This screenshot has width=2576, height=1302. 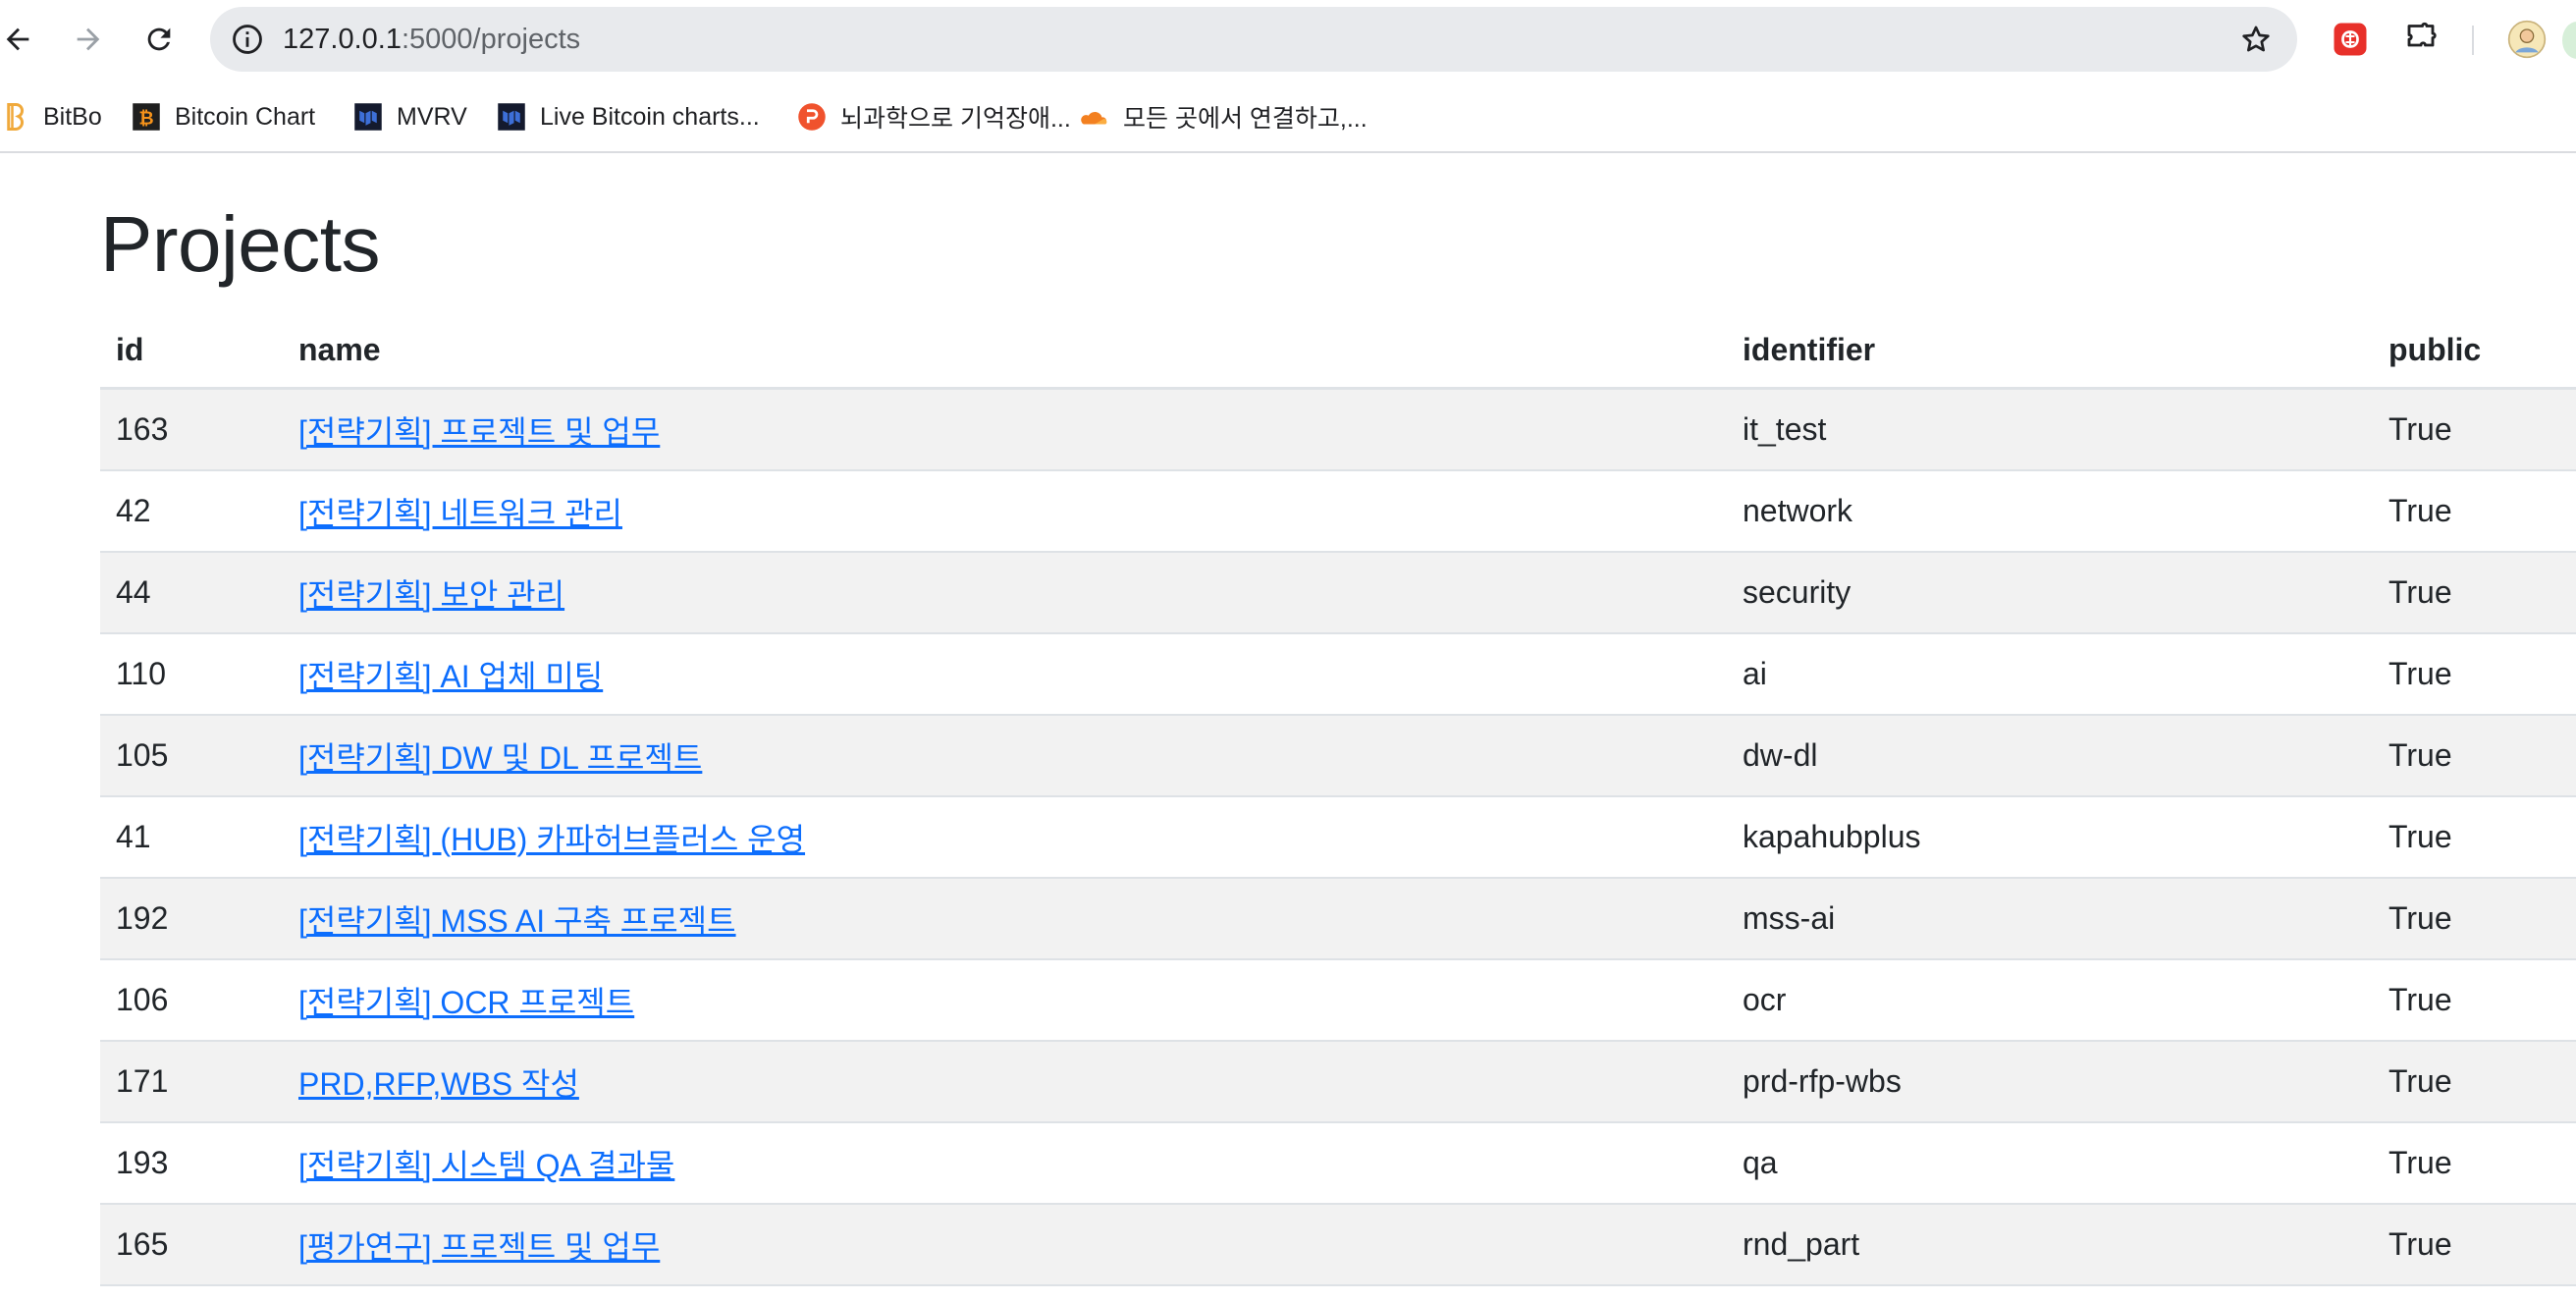 What do you see at coordinates (14, 117) in the screenshot?
I see `bitbo-icon` at bounding box center [14, 117].